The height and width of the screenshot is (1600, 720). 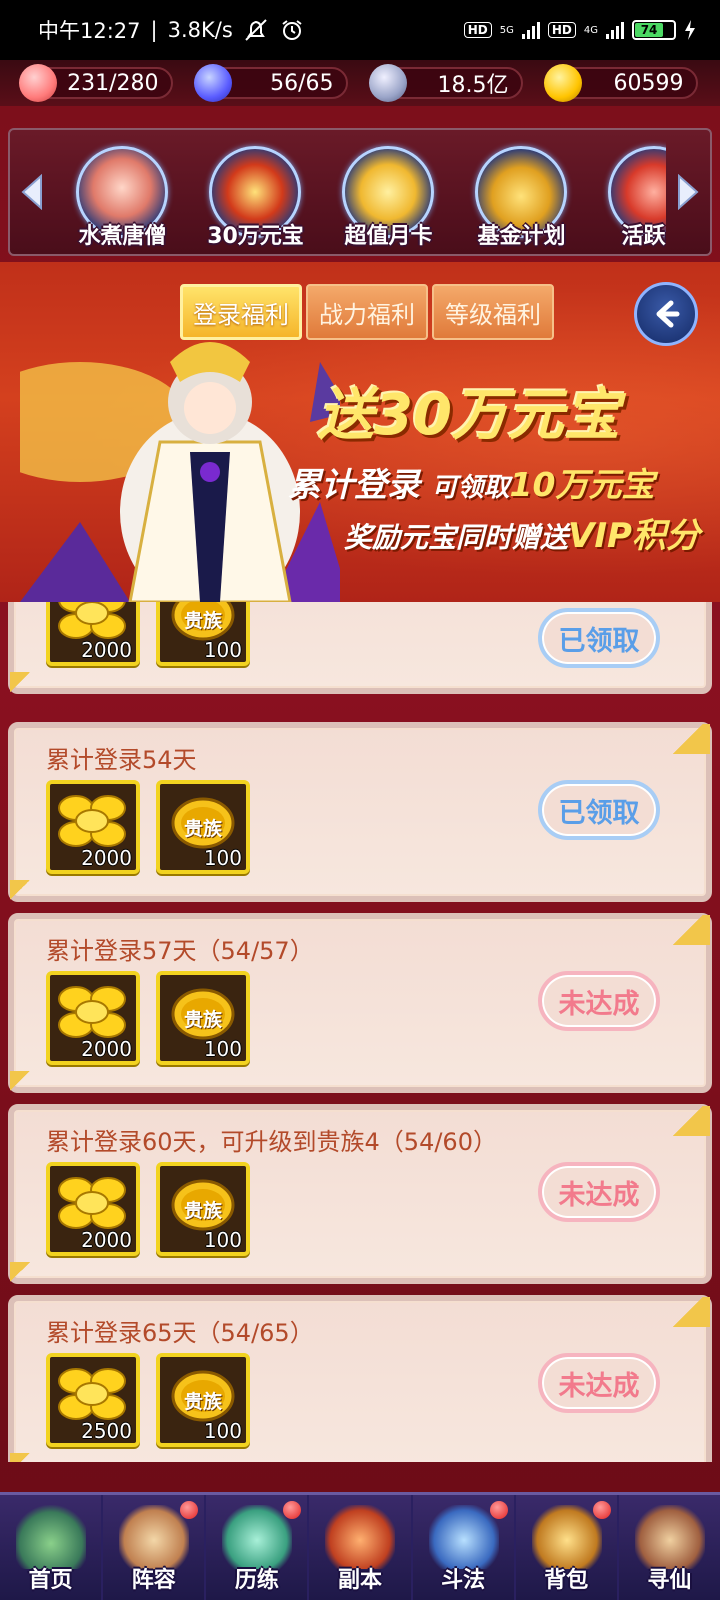 I want to click on tab-level-welfare: 等级福利, so click(x=493, y=312).